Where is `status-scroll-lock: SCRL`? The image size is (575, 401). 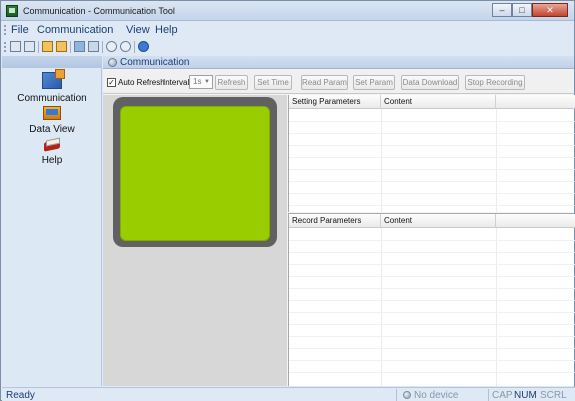
status-scroll-lock: SCRL is located at coordinates (553, 395).